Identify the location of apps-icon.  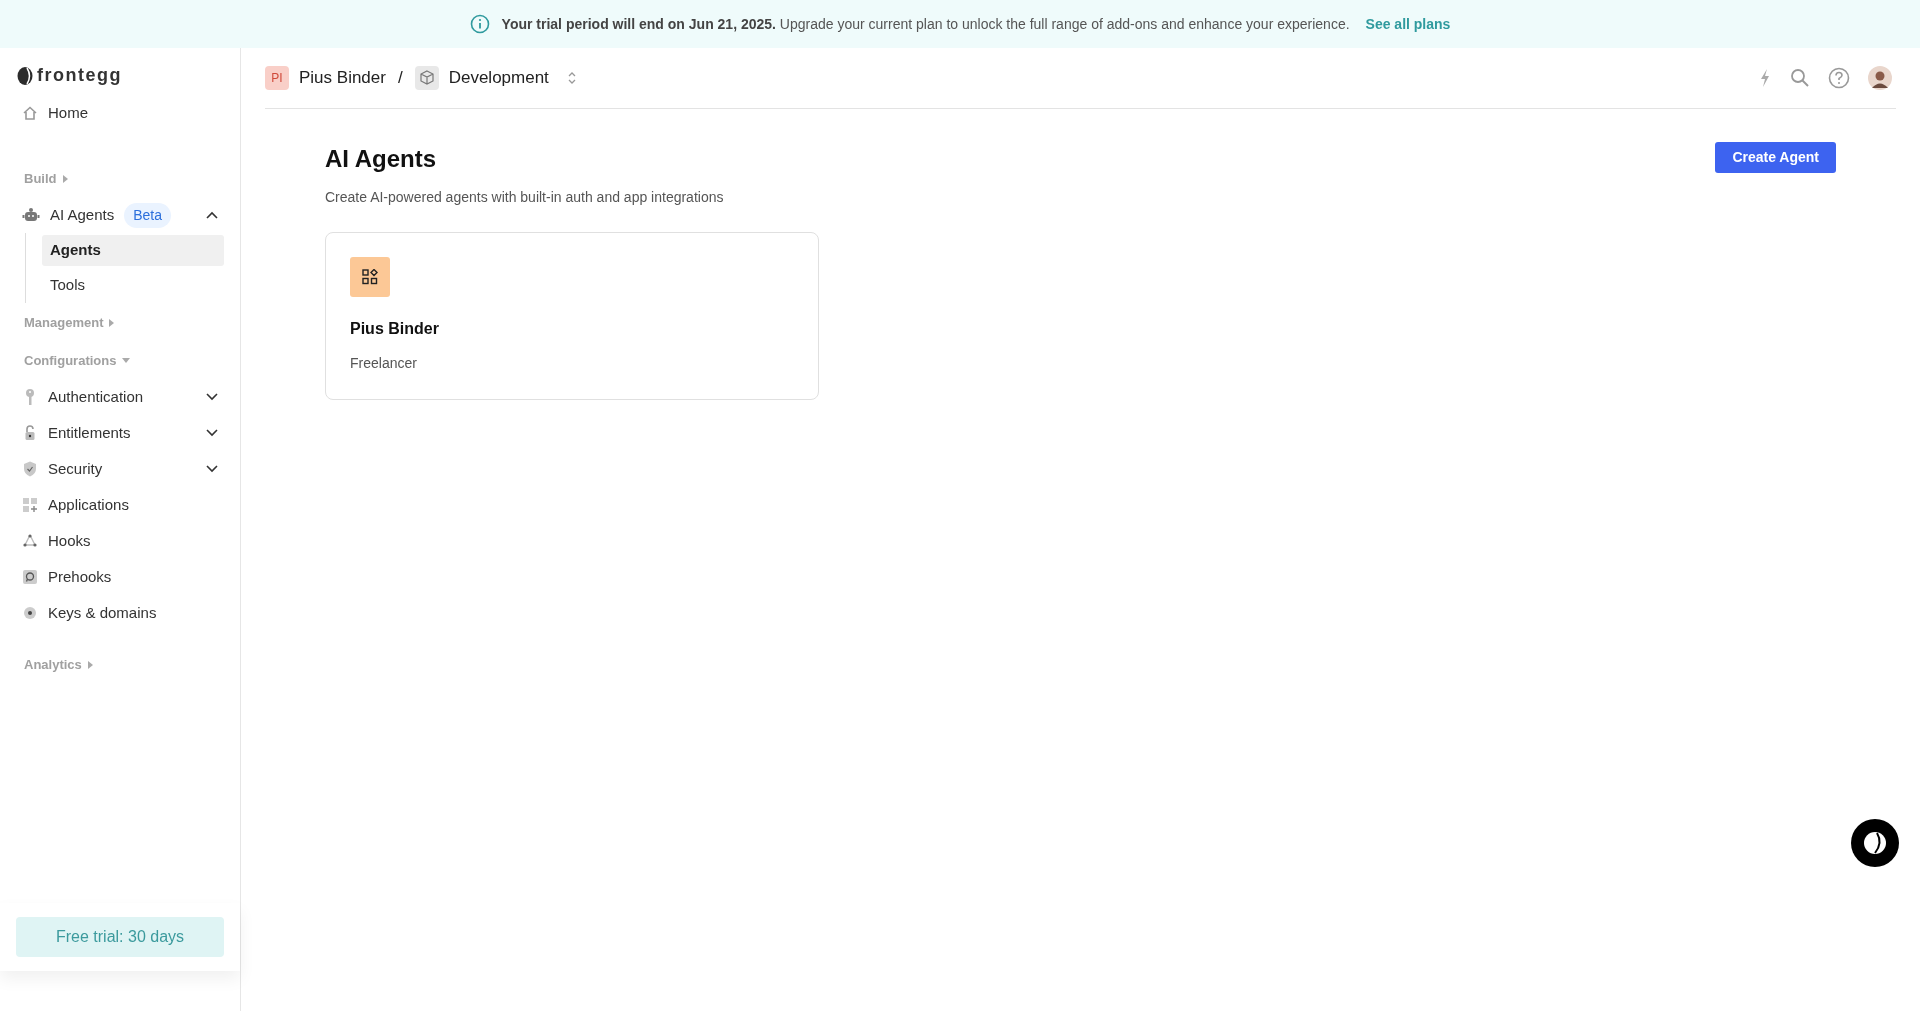
(370, 277).